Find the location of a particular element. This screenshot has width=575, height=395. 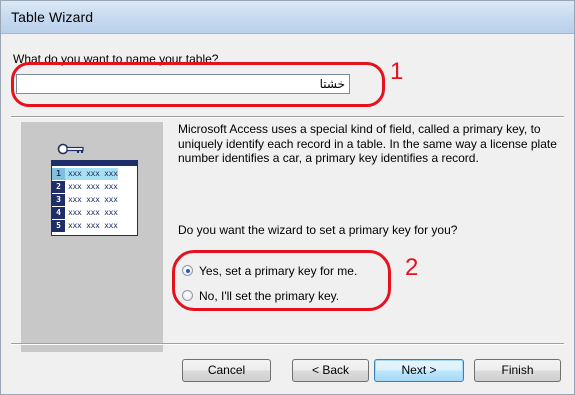

window-title: Table Wizard is located at coordinates (52, 17).